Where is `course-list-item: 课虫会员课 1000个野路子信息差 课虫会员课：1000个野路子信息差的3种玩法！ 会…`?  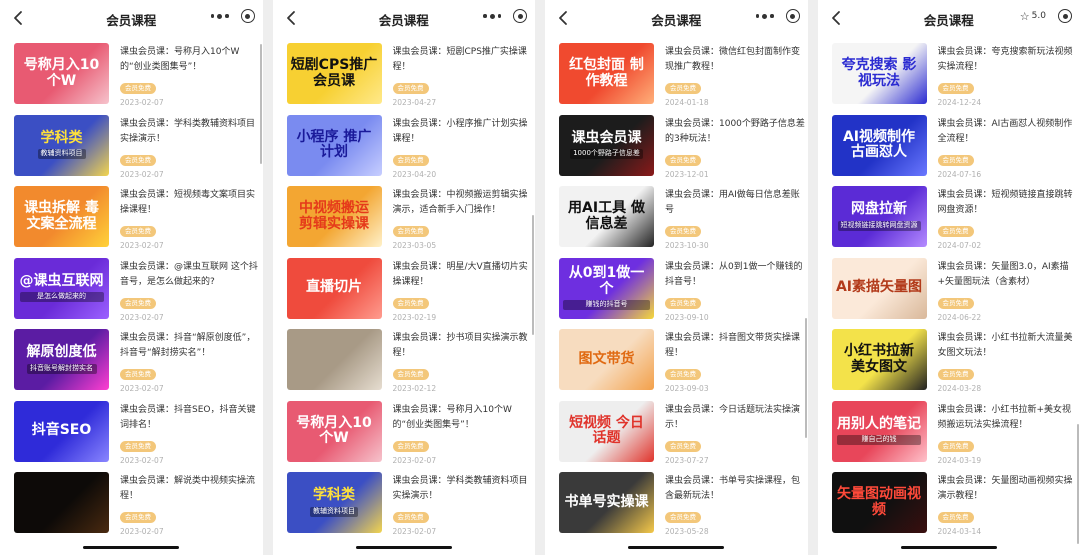
course-list-item: 课虫会员课 1000个野路子信息差 课虫会员课：1000个野路子信息差的3种玩法！ 会… is located at coordinates (676, 146).